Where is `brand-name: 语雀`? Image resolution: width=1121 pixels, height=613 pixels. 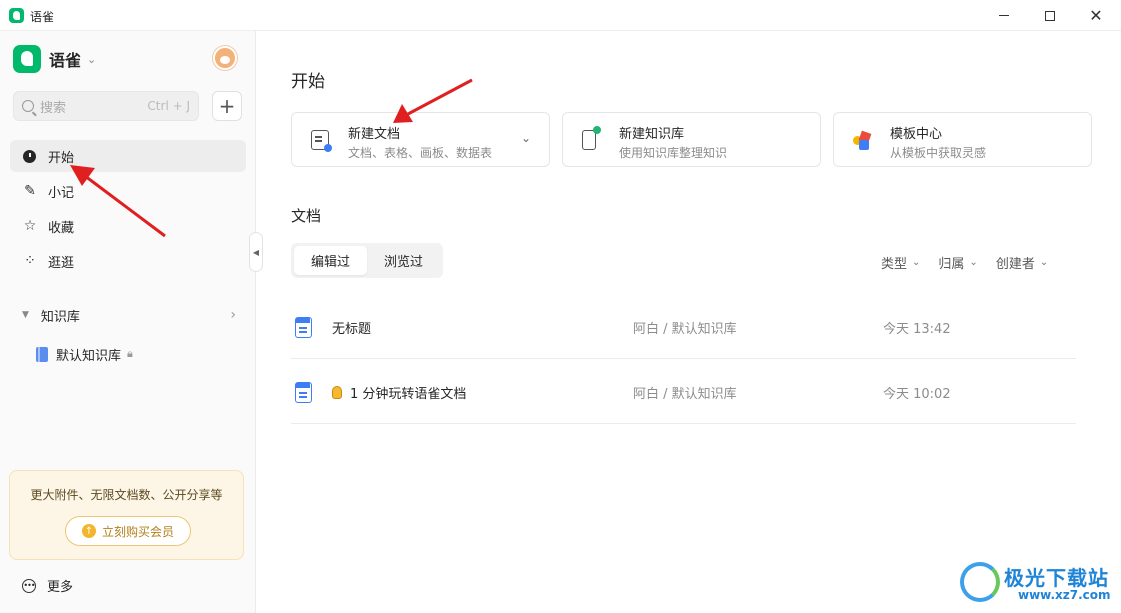
brand-name: 语雀 is located at coordinates (65, 60).